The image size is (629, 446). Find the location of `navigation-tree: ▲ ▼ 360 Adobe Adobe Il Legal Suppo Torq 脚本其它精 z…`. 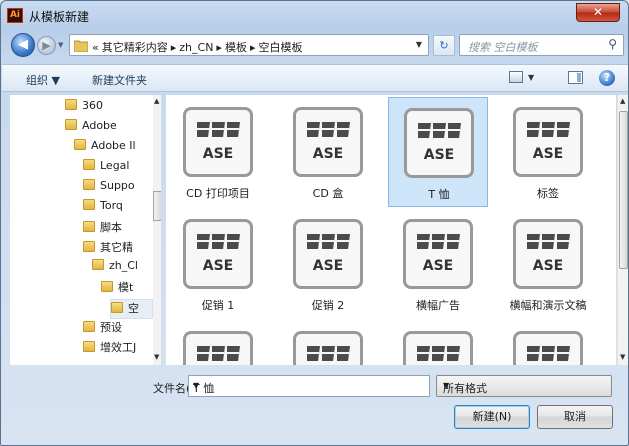

navigation-tree: ▲ ▼ 360 Adobe Adobe Il Legal Suppo Torq 脚本其它精 z… is located at coordinates (86, 230).